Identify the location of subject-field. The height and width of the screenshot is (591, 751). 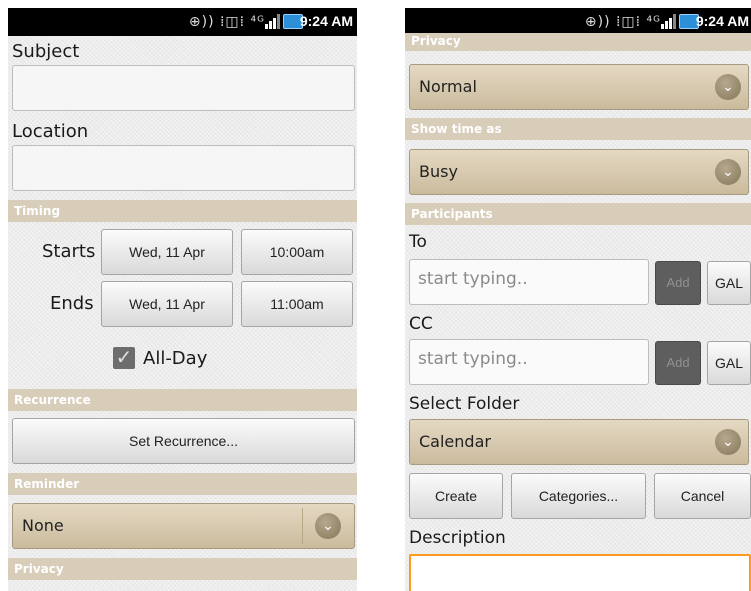
(183, 88).